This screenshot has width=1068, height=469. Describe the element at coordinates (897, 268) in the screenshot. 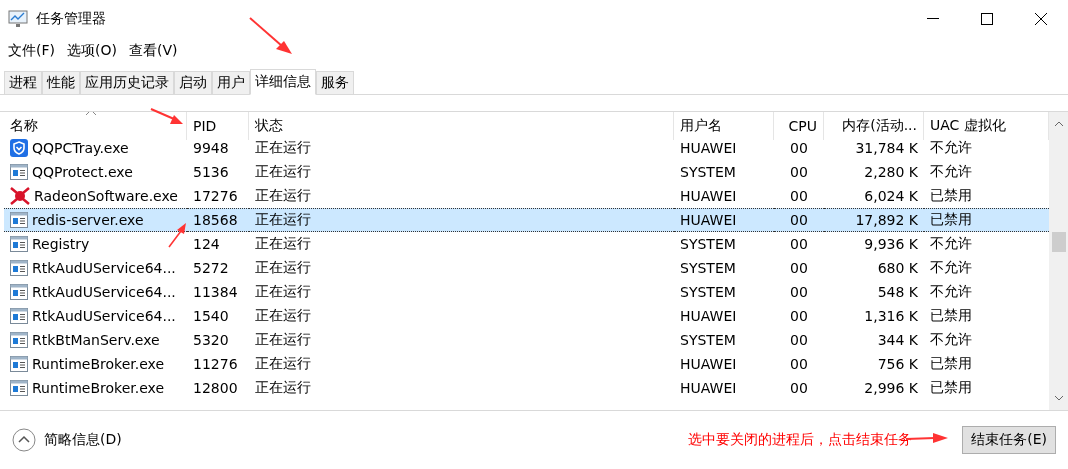

I see `table-cell: 680 K` at that location.